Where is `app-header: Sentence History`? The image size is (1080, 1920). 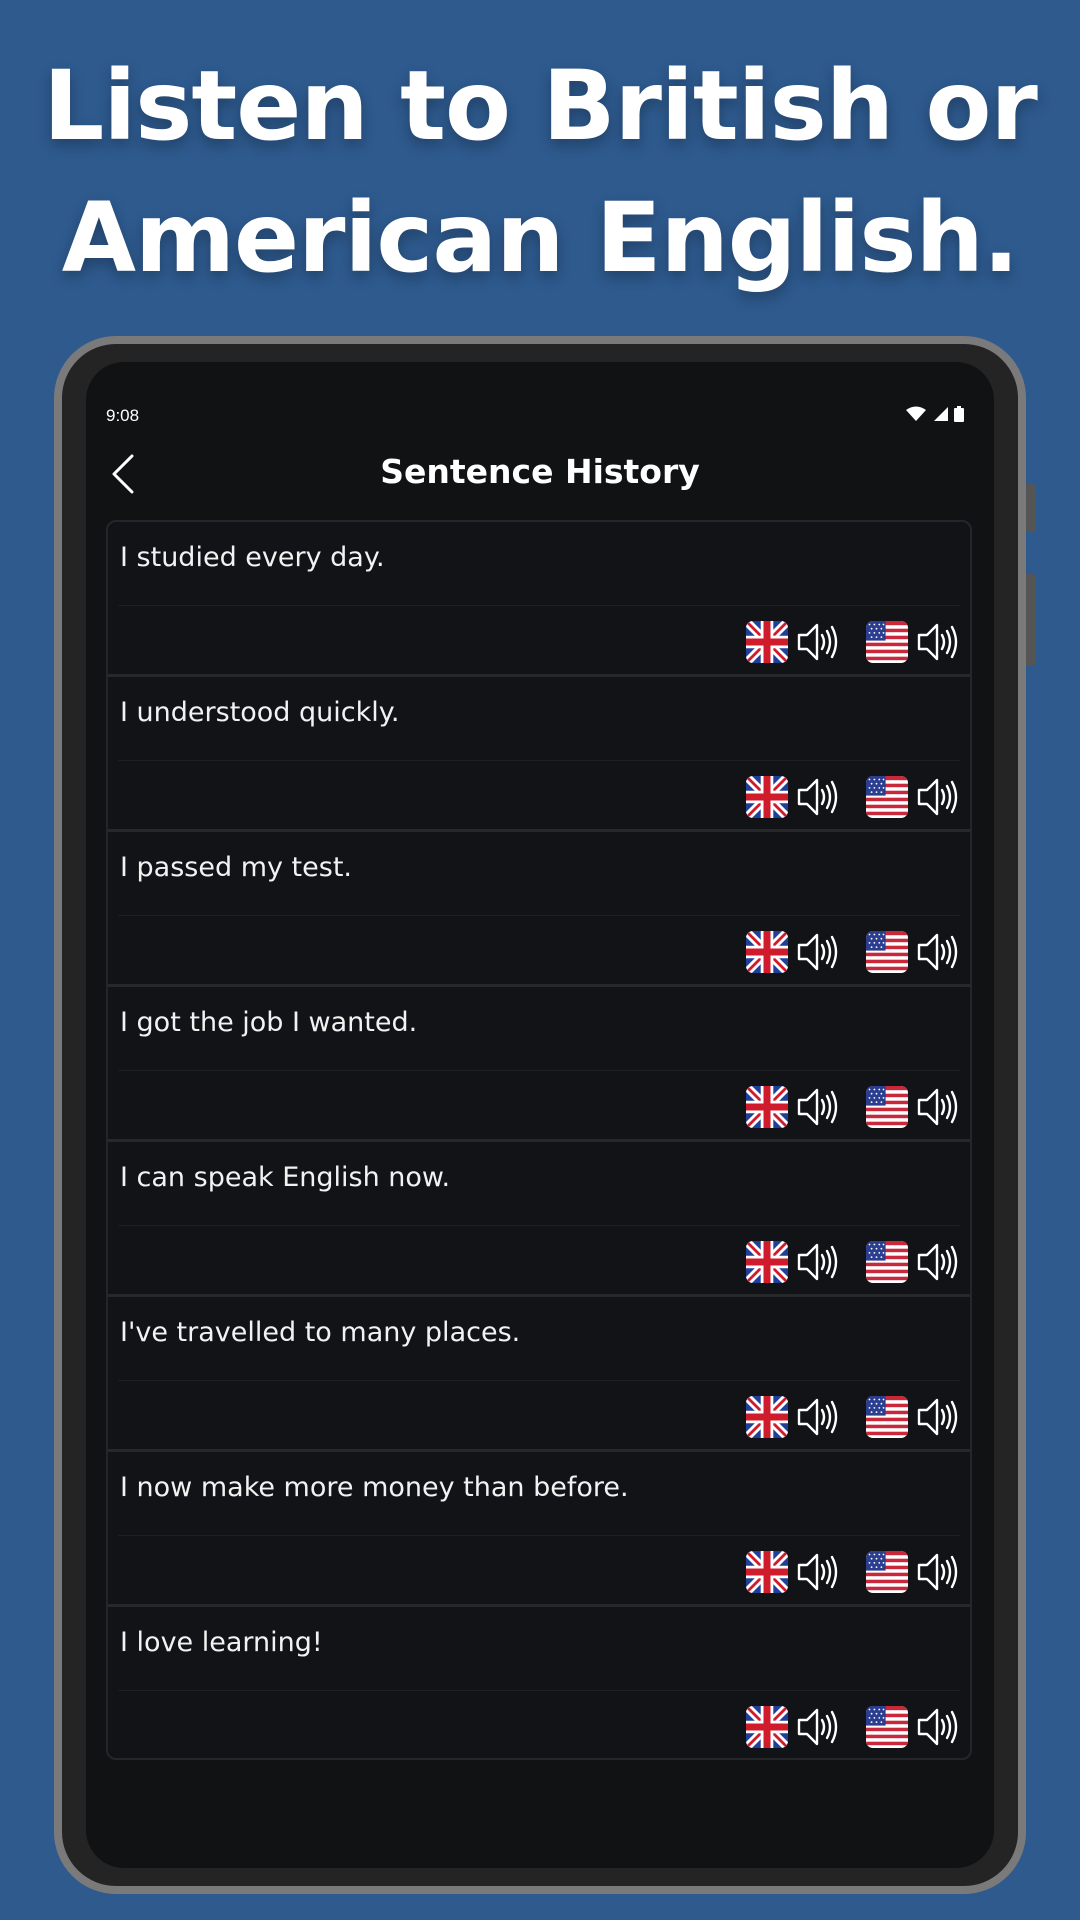 app-header: Sentence History is located at coordinates (540, 473).